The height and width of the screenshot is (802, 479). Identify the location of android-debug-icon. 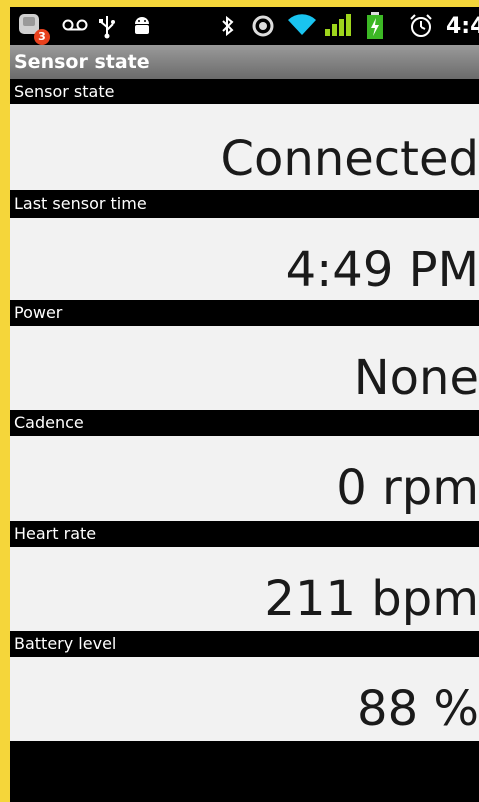
(142, 25).